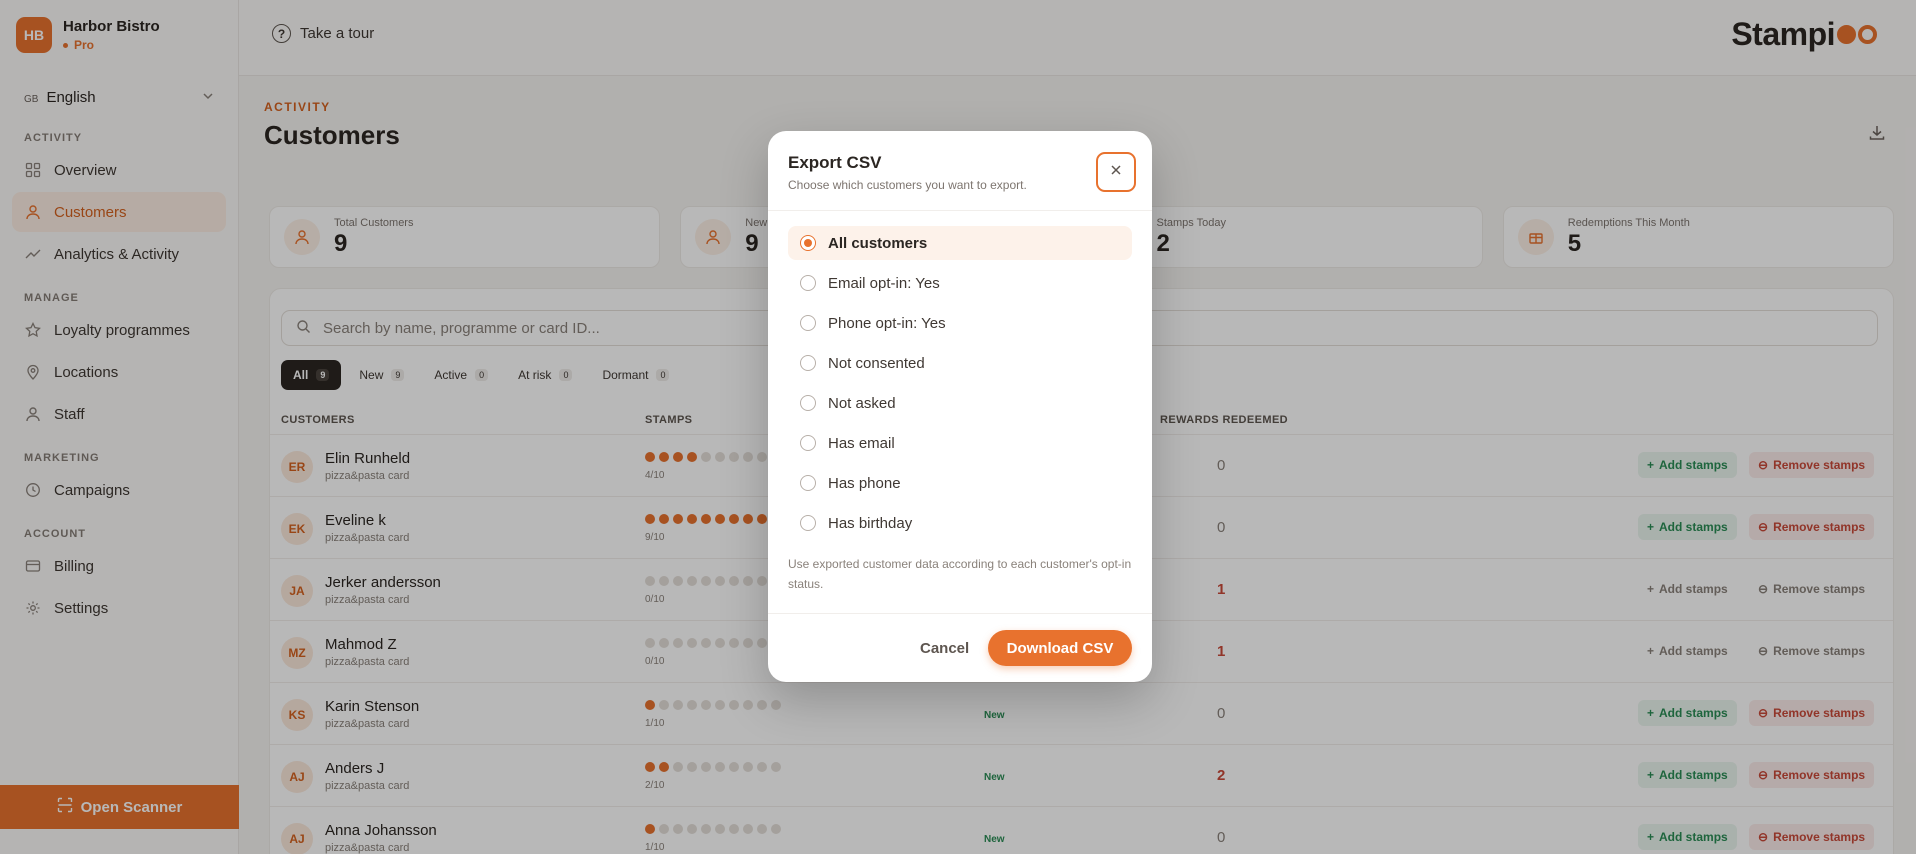 This screenshot has width=1916, height=854. I want to click on export-option: Has birthday, so click(960, 523).